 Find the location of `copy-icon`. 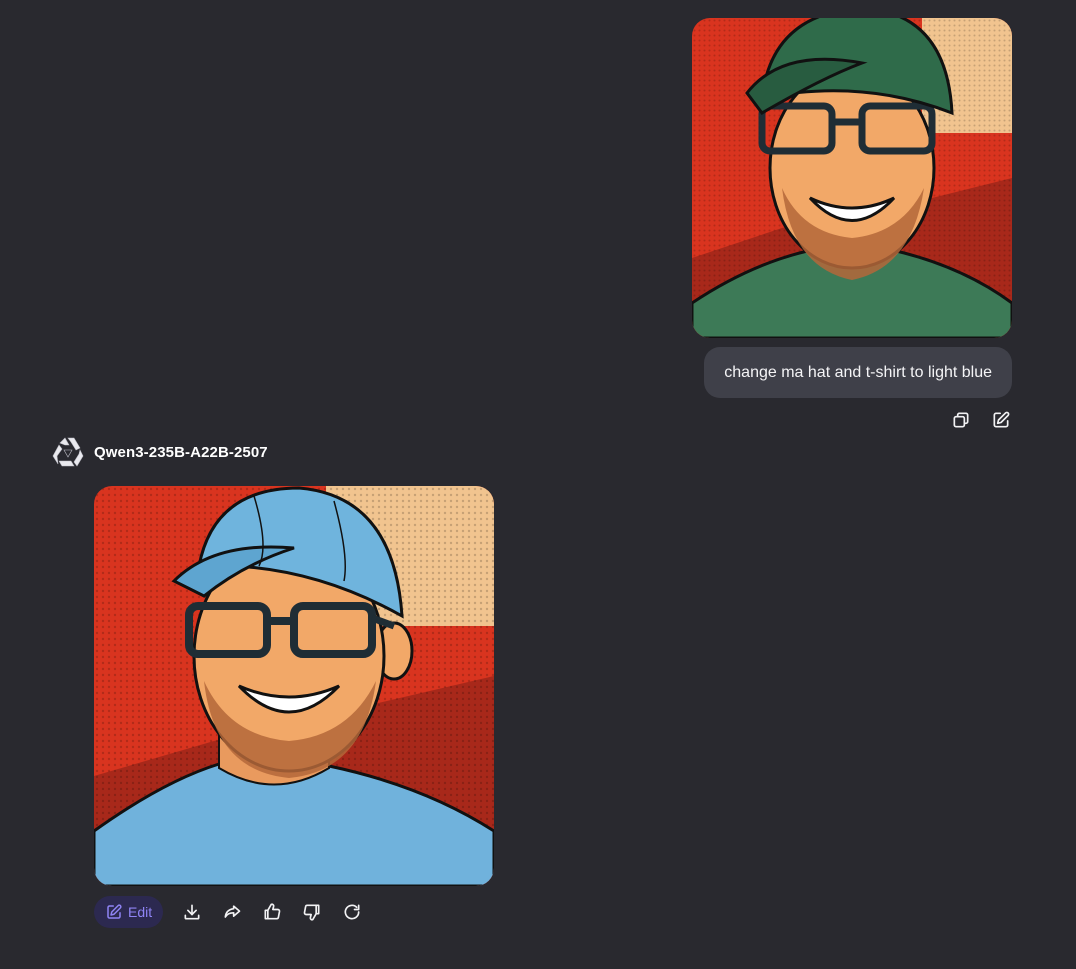

copy-icon is located at coordinates (961, 420).